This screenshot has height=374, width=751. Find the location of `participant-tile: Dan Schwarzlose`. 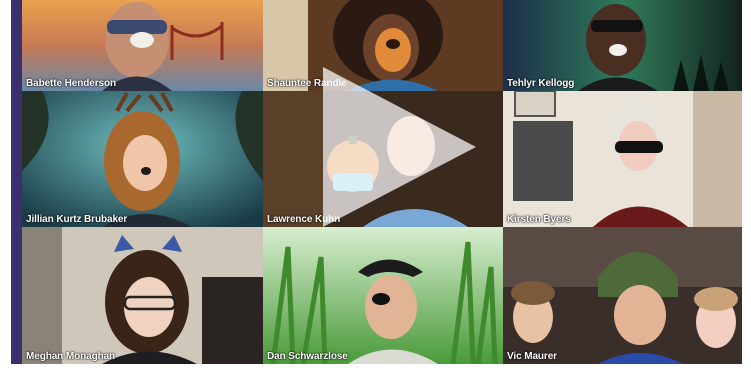

participant-tile: Dan Schwarzlose is located at coordinates (383, 295).